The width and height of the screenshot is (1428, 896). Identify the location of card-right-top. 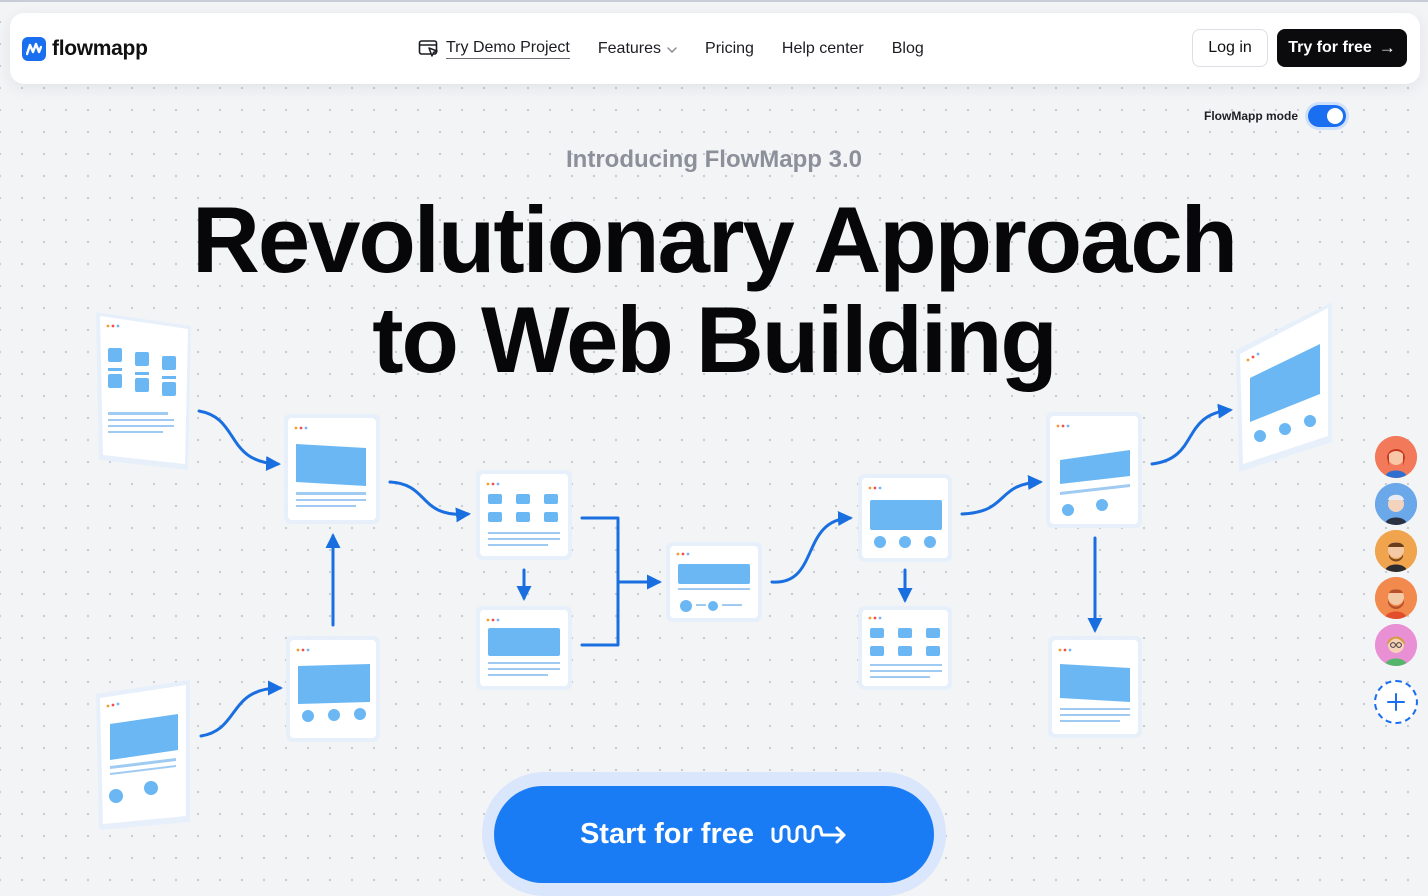
(1094, 470).